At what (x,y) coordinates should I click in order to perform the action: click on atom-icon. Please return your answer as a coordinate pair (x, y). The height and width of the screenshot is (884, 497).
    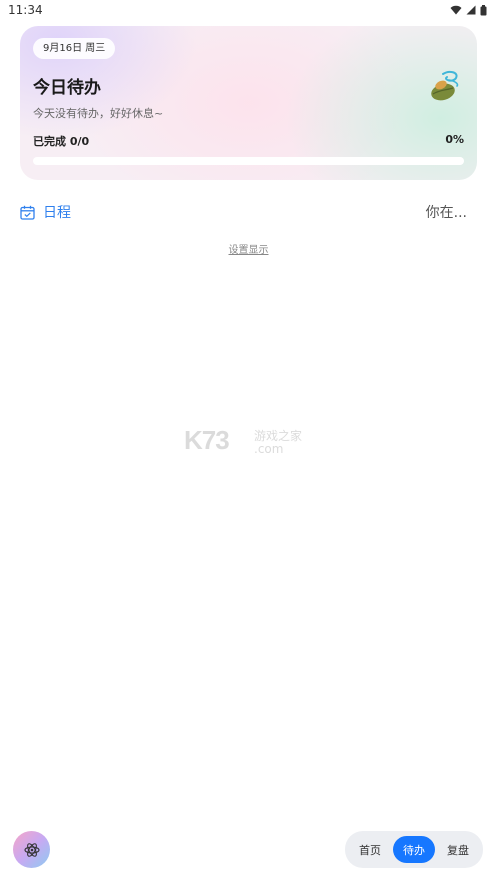
    Looking at the image, I should click on (31, 849).